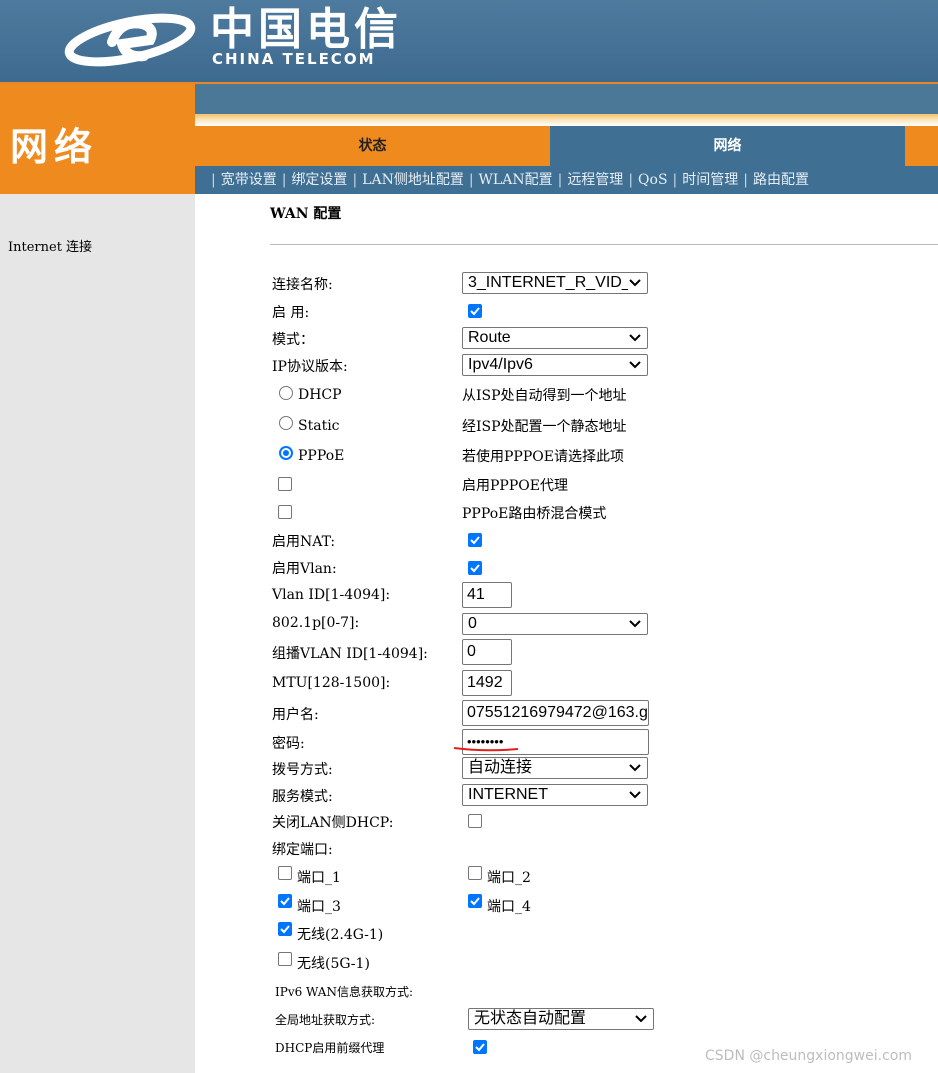  What do you see at coordinates (302, 770) in the screenshot?
I see `dial-mode-label: 拨号方式:` at bounding box center [302, 770].